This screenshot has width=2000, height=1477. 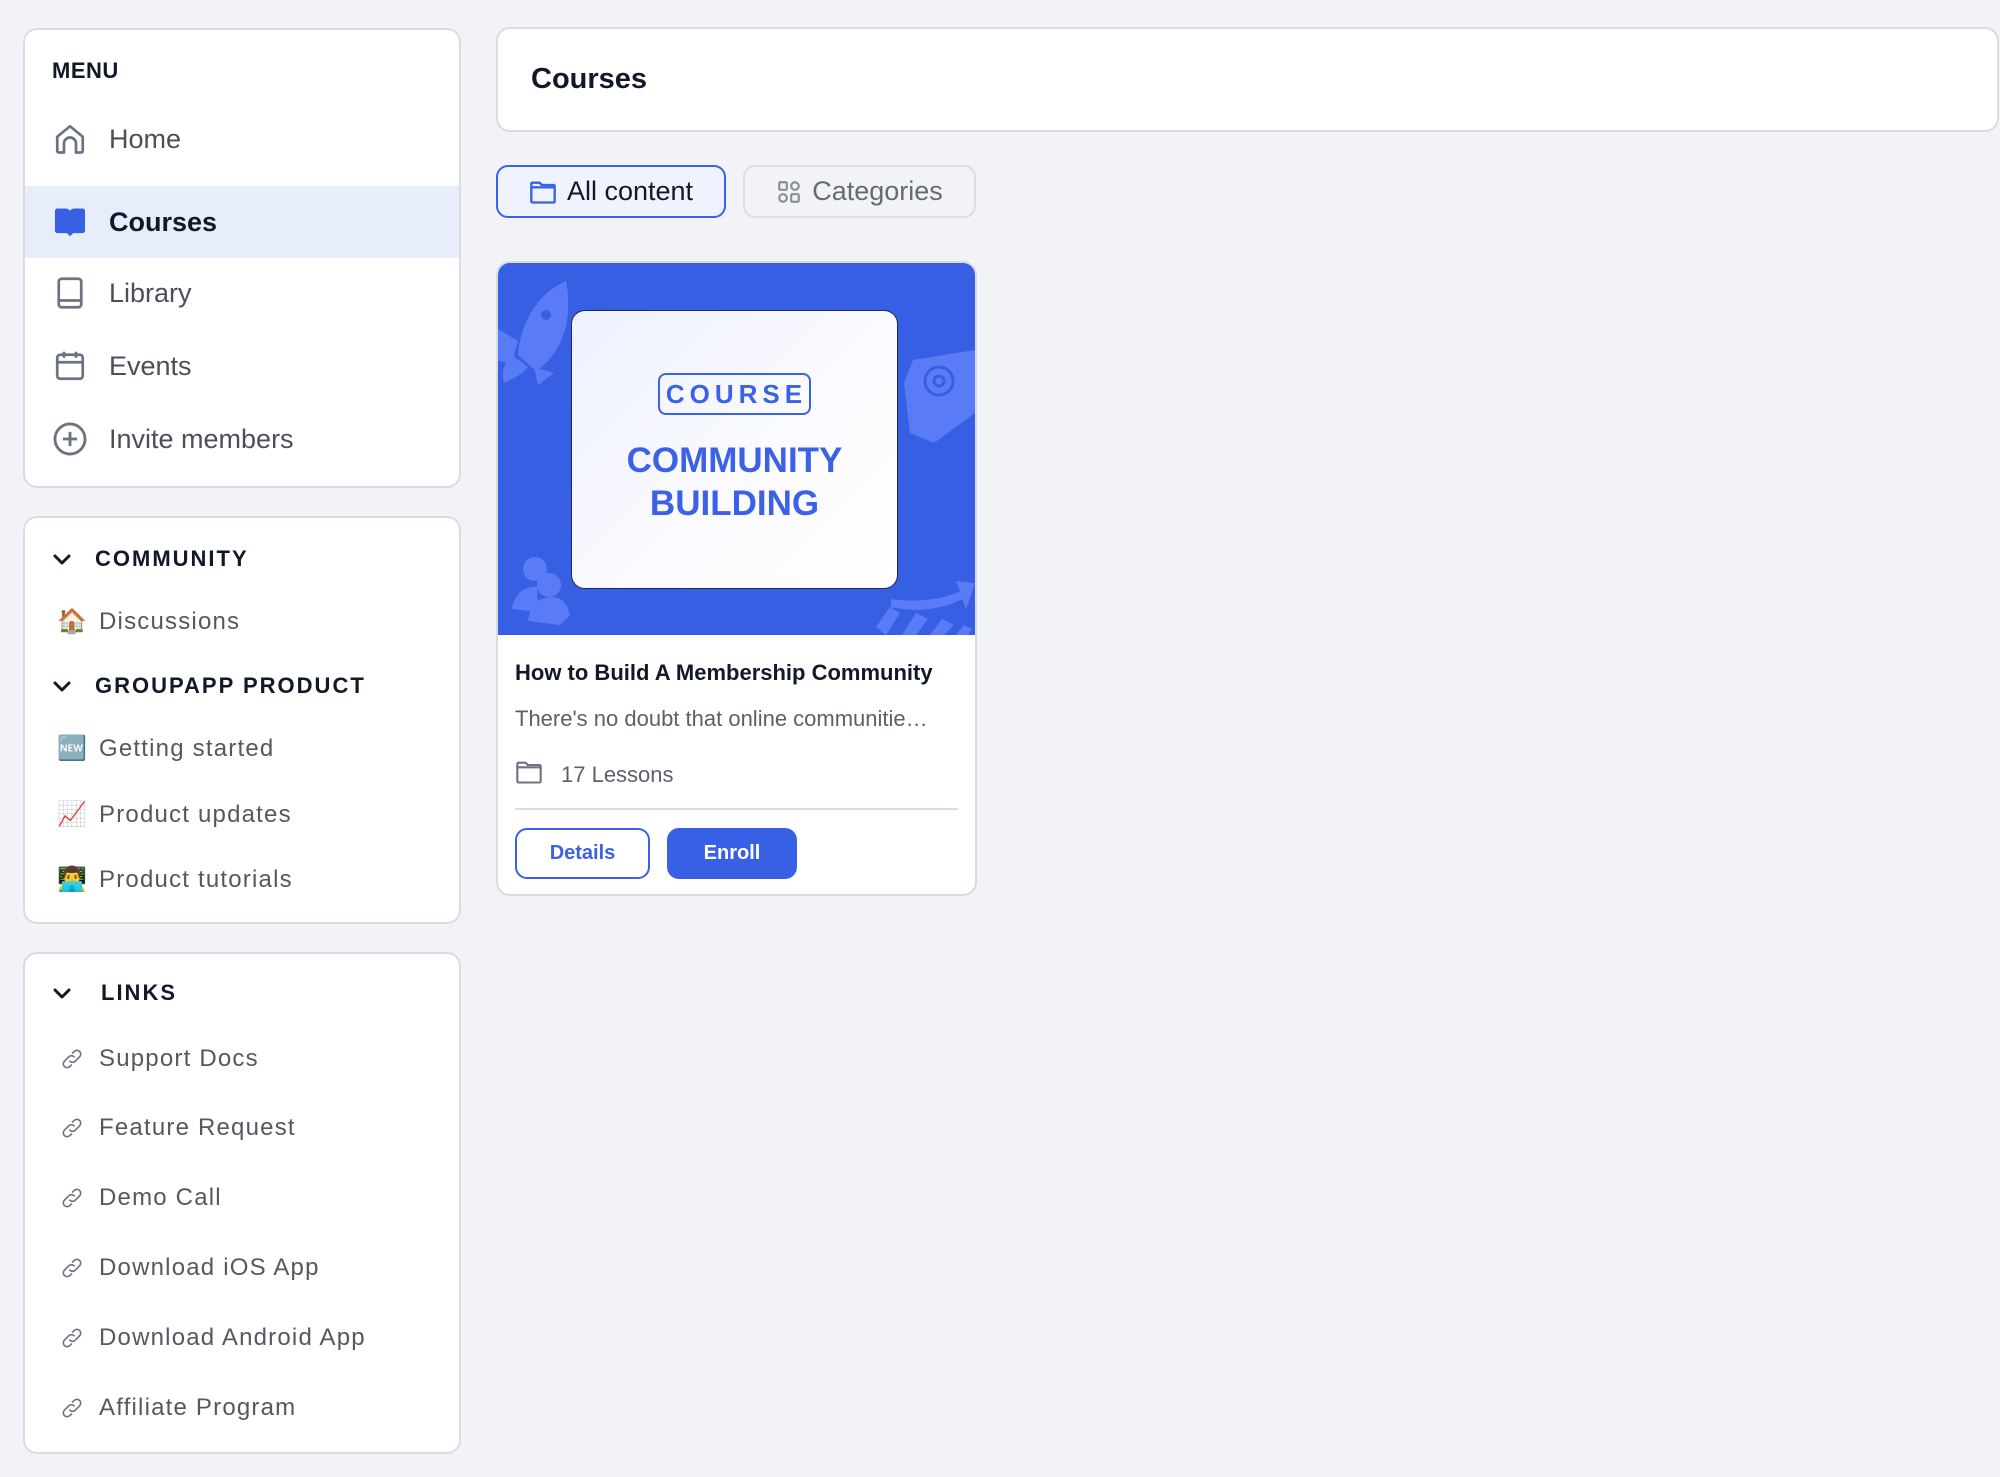 I want to click on channel-label: Getting started, so click(x=187, y=748).